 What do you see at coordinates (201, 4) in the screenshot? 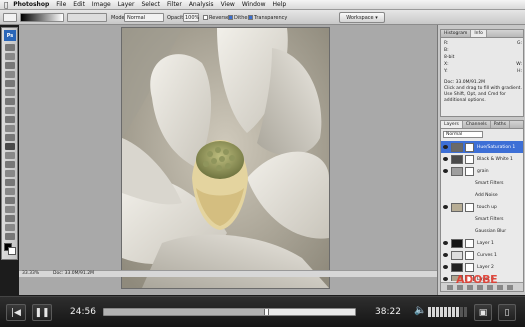
I see `menu-analysis: Analysis` at bounding box center [201, 4].